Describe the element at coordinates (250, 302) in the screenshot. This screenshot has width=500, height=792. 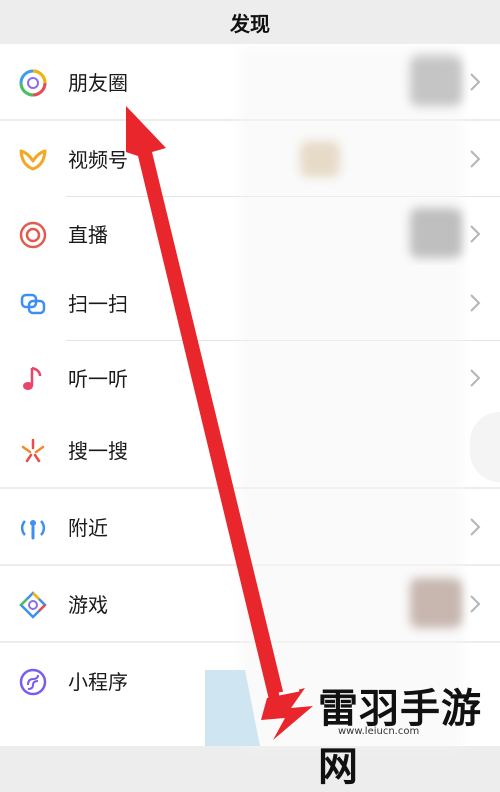
I see `menu-item-scan: 扫一扫` at that location.